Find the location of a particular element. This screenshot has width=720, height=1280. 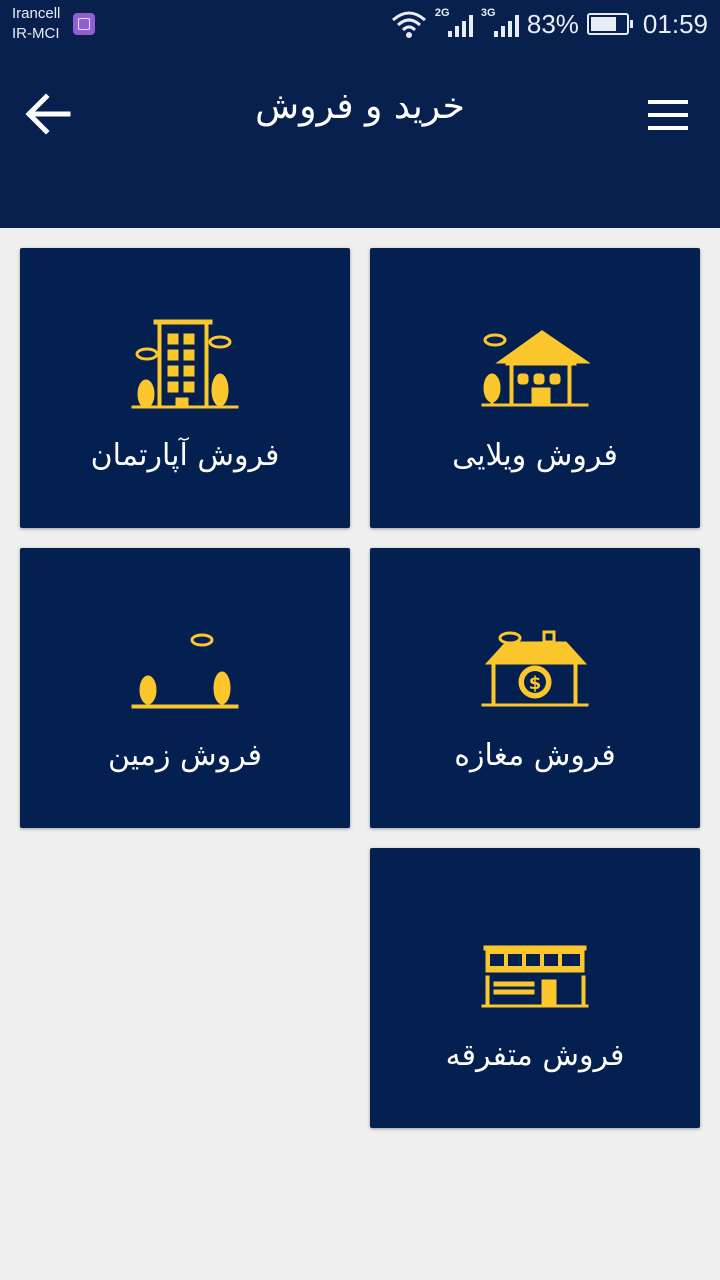

signal-2g-icon: 2G is located at coordinates (454, 23).